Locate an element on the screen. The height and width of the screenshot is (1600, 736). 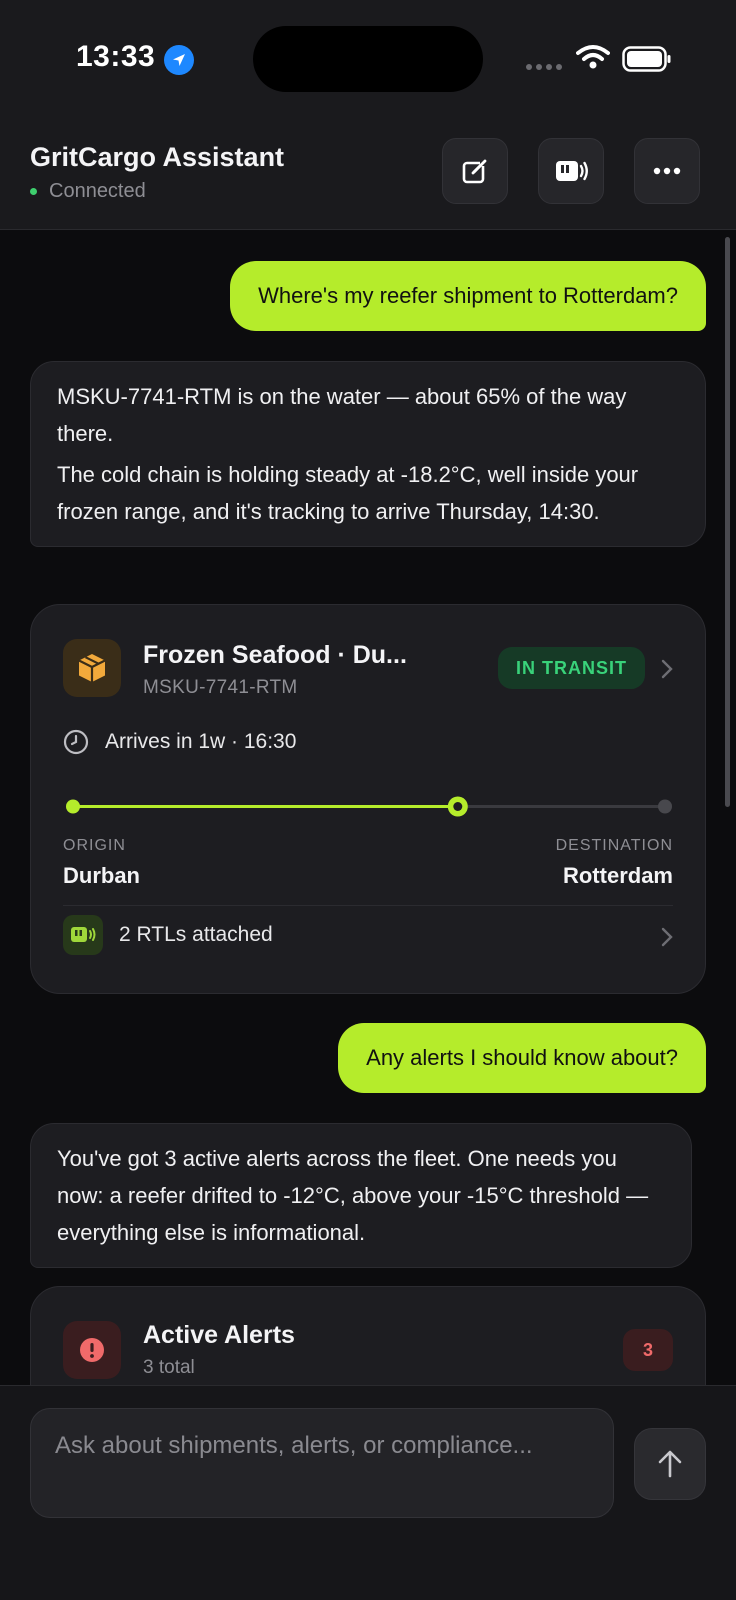
user-message: Any alerts I should know about? is located at coordinates (522, 1058).